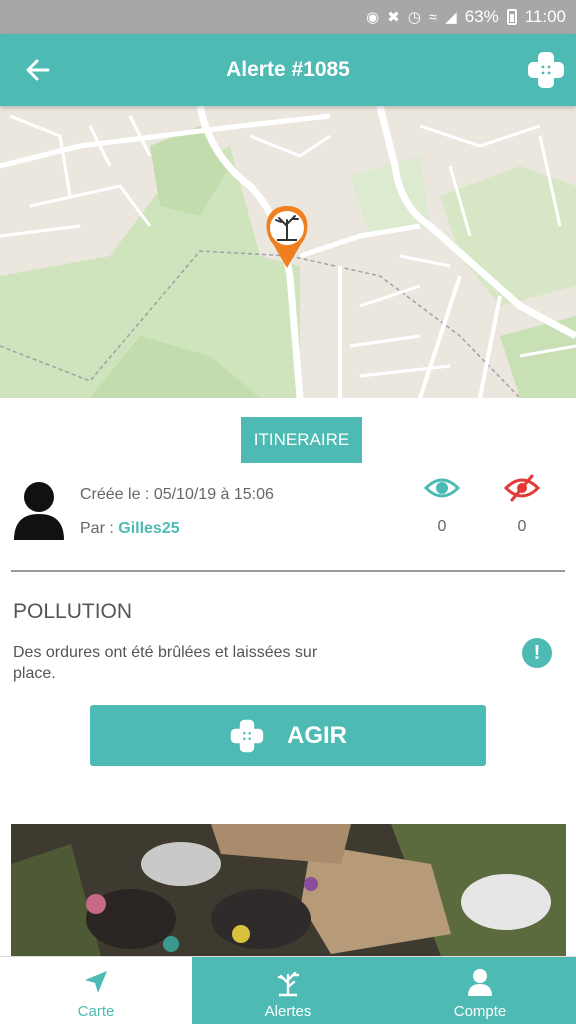 This screenshot has height=1024, width=576. What do you see at coordinates (301, 440) in the screenshot?
I see `itinerary-button: ITINERAIRE` at bounding box center [301, 440].